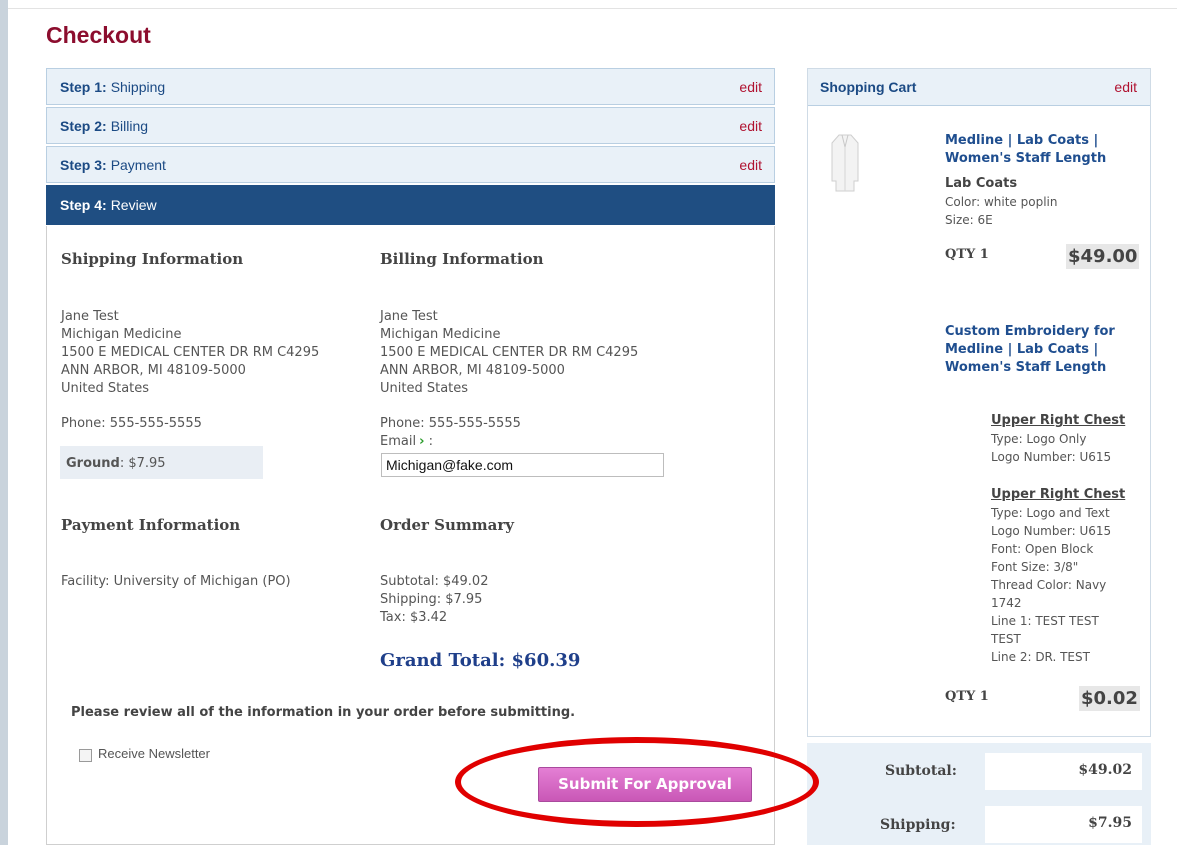 This screenshot has height=845, width=1177. I want to click on step-shipping-label: Step 1: Shipping, so click(113, 86).